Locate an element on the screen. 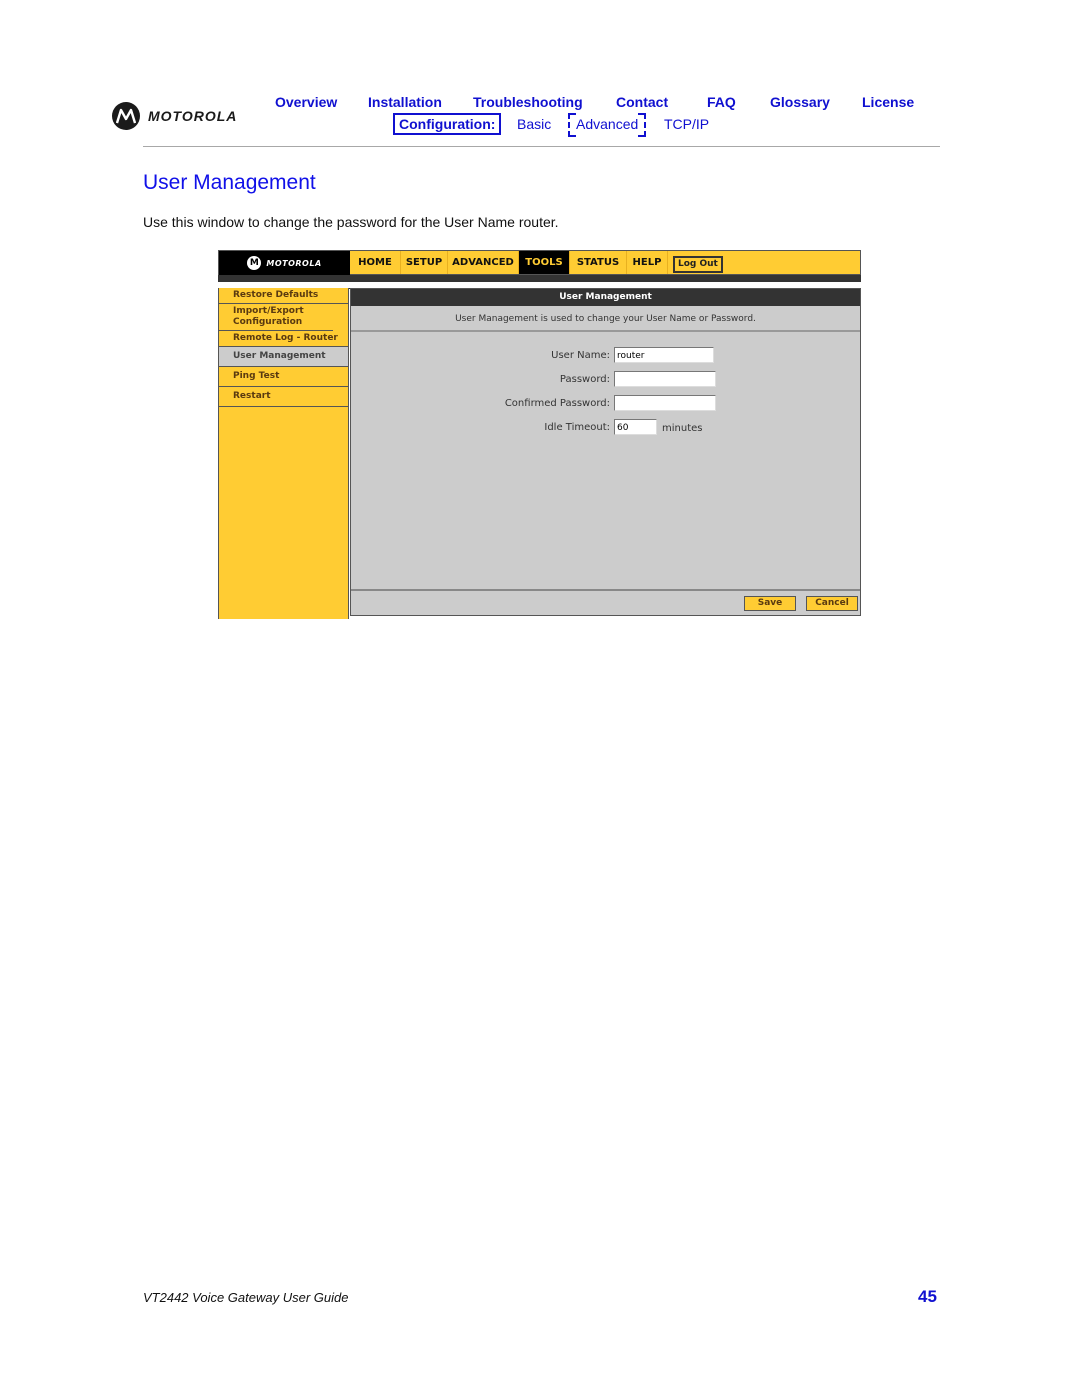 The height and width of the screenshot is (1397, 1080). cancel-button: Cancel is located at coordinates (832, 603).